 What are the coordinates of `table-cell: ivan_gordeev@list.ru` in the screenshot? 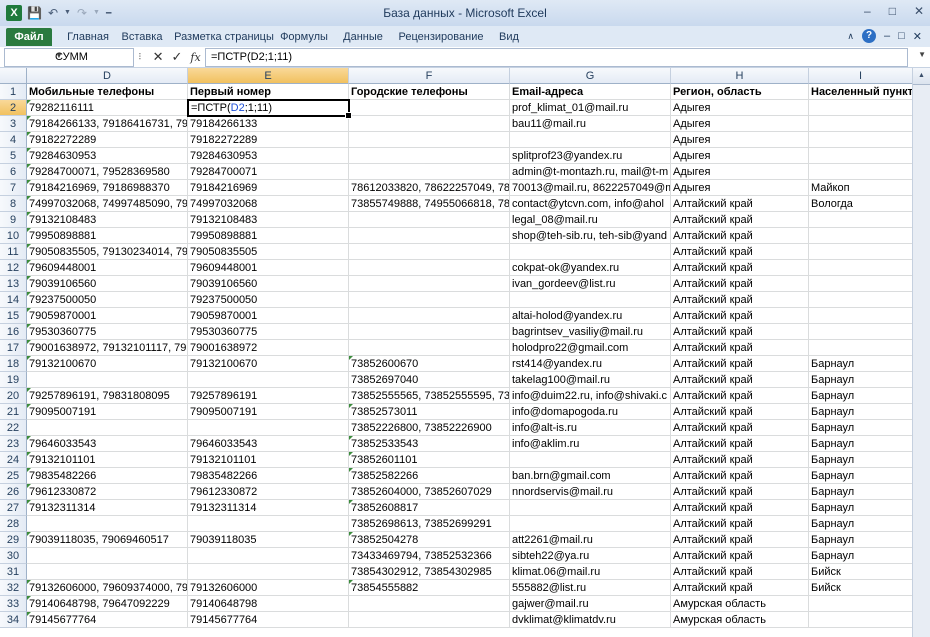 It's located at (590, 284).